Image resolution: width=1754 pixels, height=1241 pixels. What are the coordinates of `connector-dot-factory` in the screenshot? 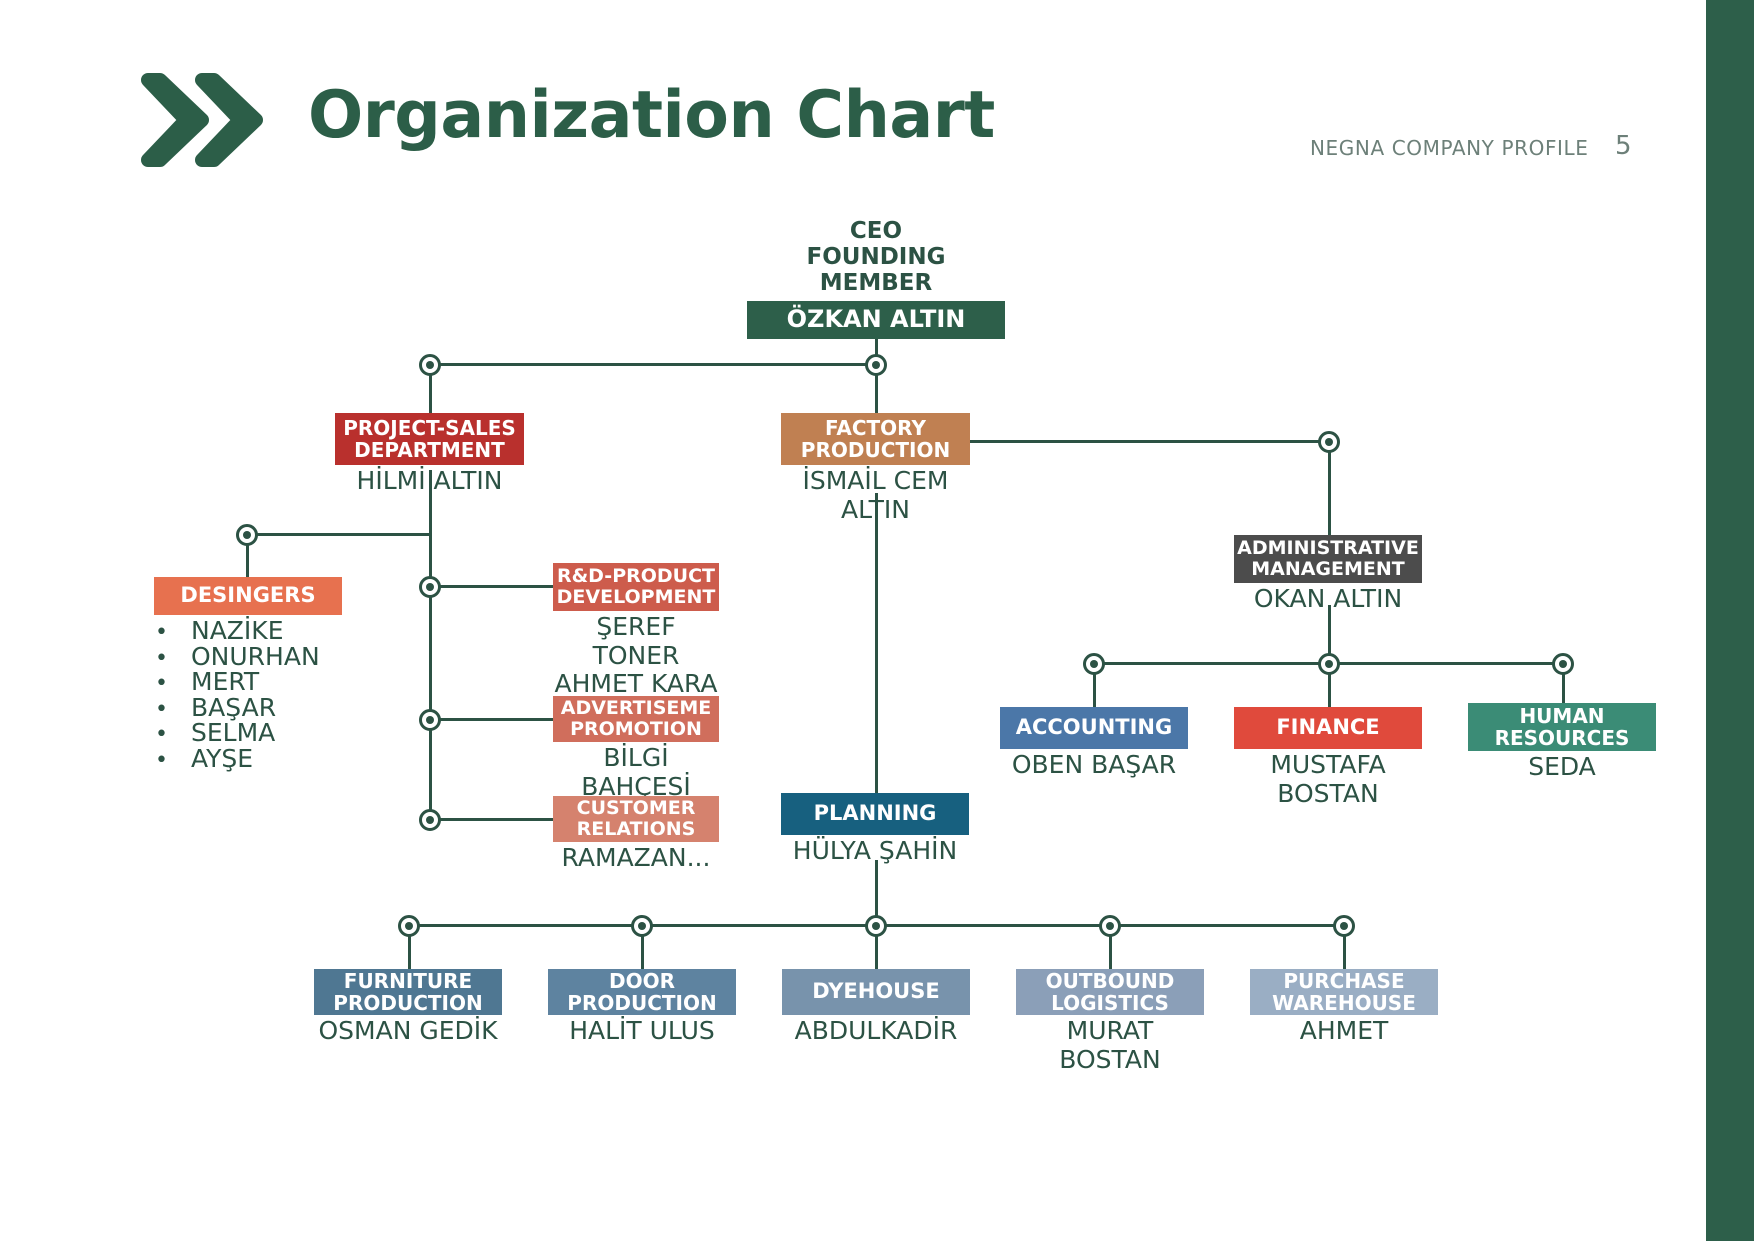 It's located at (876, 365).